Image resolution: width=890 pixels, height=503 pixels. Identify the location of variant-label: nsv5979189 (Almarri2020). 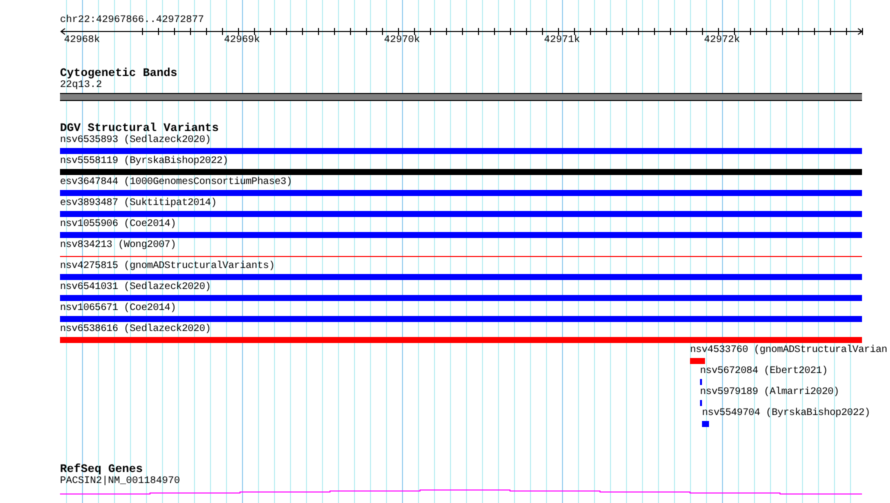
(770, 393).